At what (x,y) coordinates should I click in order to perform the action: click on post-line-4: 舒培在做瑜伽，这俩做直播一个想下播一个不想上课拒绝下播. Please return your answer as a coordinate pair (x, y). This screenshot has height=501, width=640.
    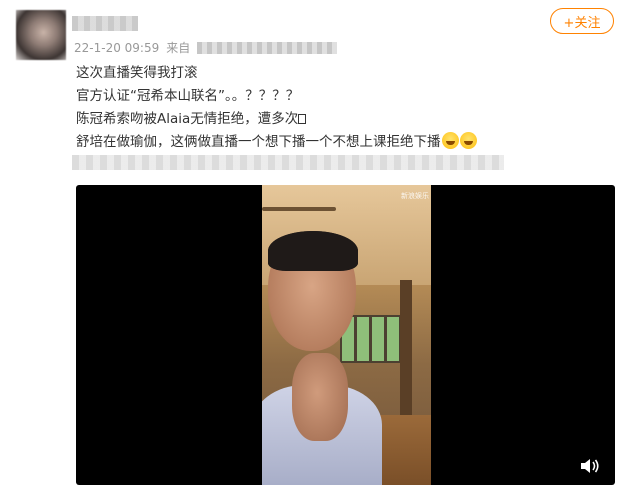
    Looking at the image, I should click on (346, 142).